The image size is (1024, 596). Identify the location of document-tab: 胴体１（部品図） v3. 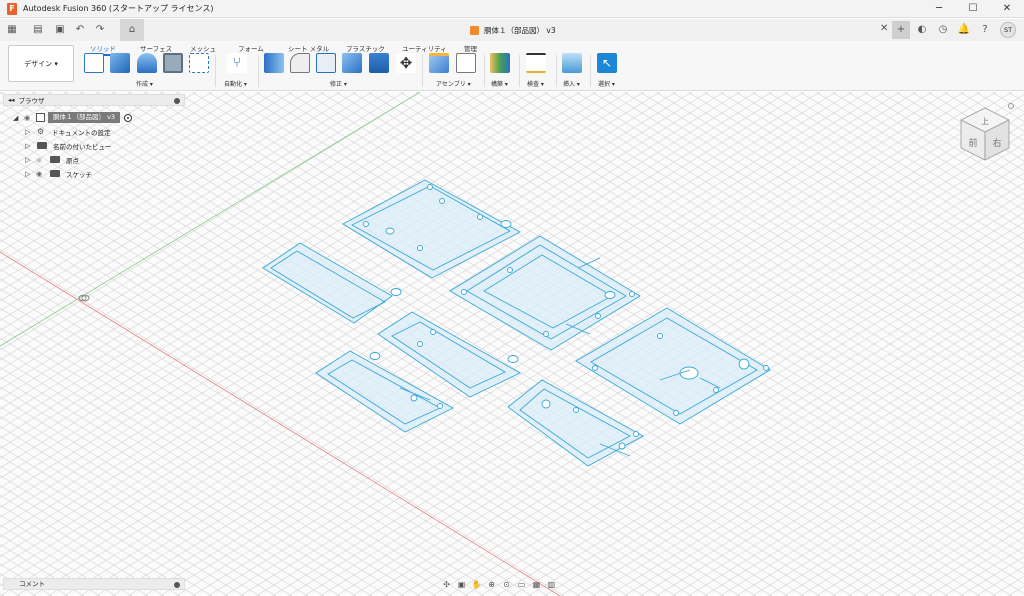
(513, 30).